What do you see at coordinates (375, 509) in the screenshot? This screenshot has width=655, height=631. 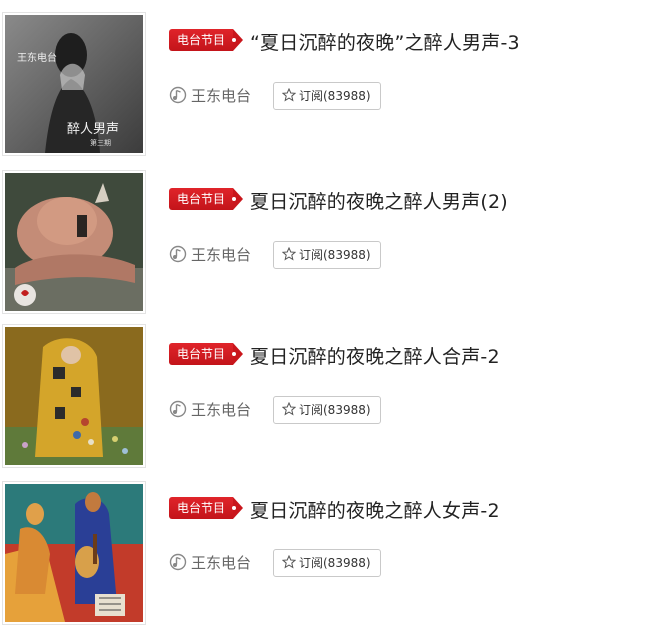 I see `program-title: 夏日沉醉的夜晚之醉人女声-2` at bounding box center [375, 509].